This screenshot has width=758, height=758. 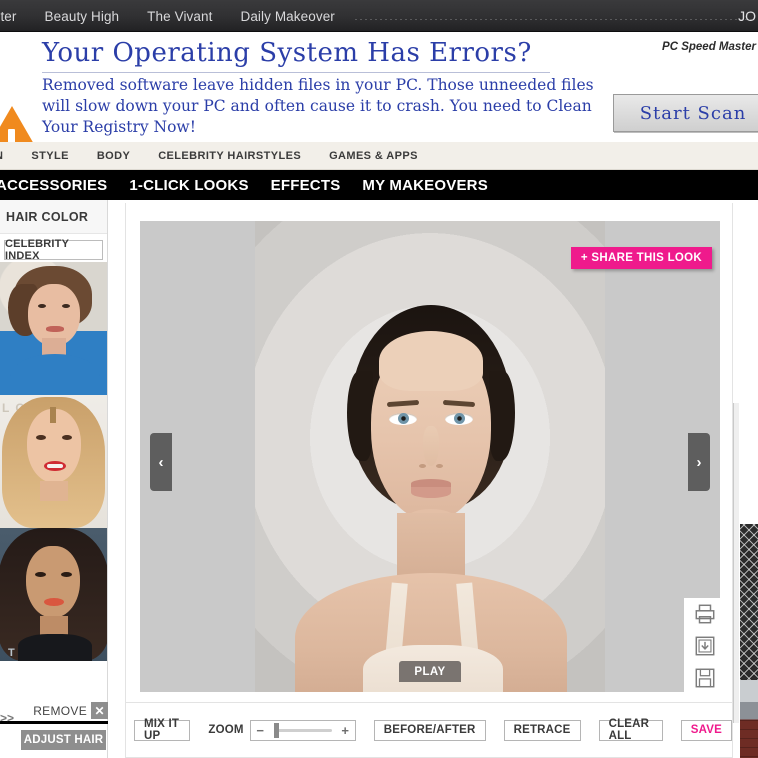 What do you see at coordinates (53, 582) in the screenshot?
I see `thumb3-face` at bounding box center [53, 582].